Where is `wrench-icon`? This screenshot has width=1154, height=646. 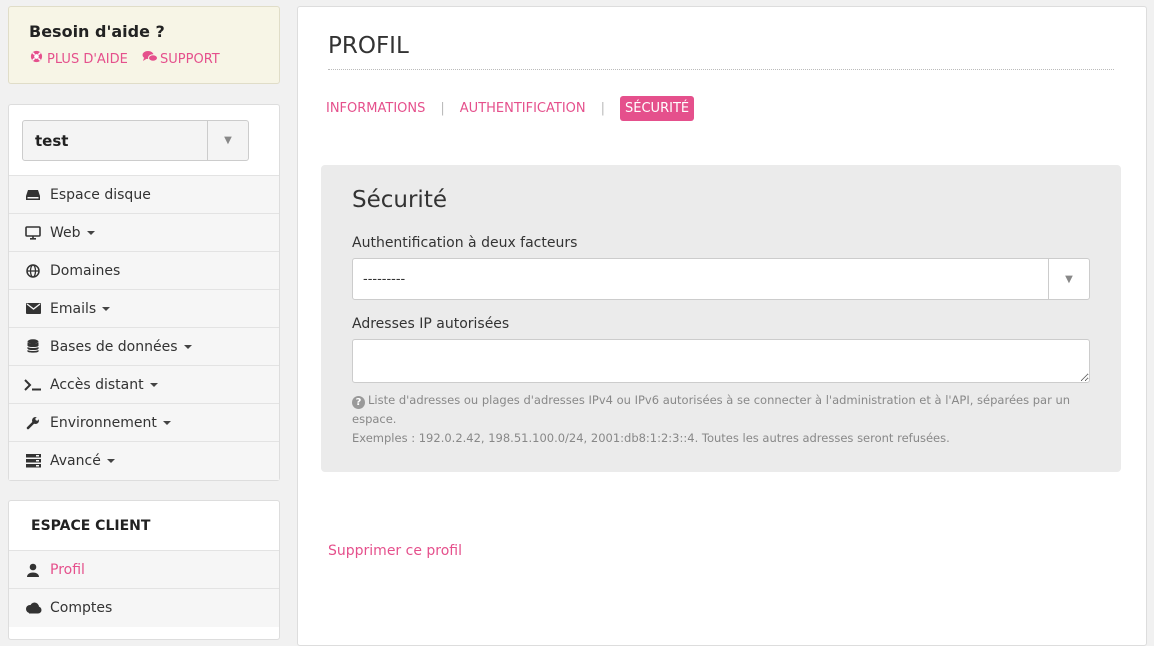
wrench-icon is located at coordinates (33, 423).